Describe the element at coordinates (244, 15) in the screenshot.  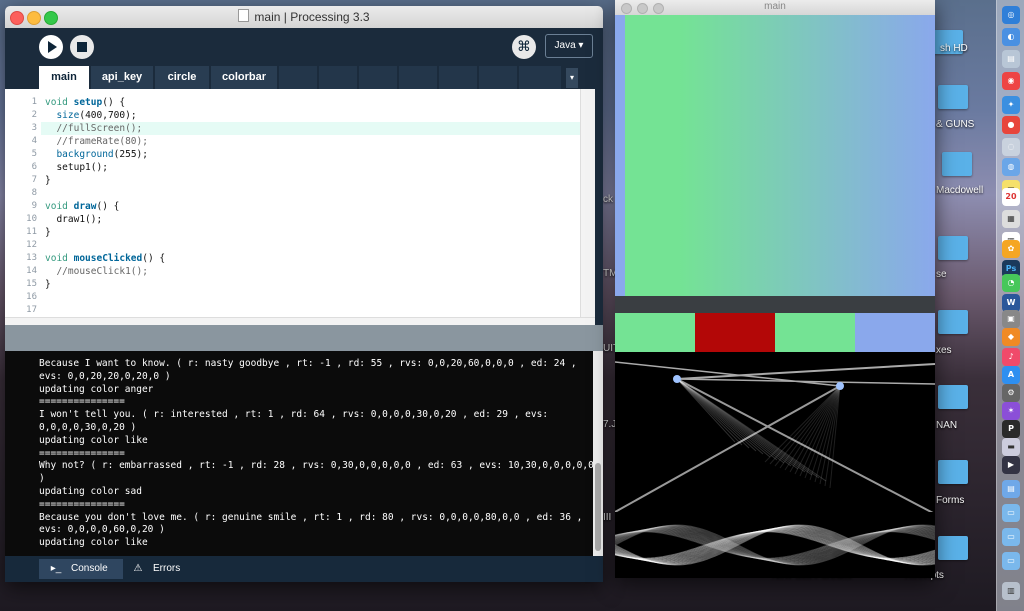
I see `document-icon` at that location.